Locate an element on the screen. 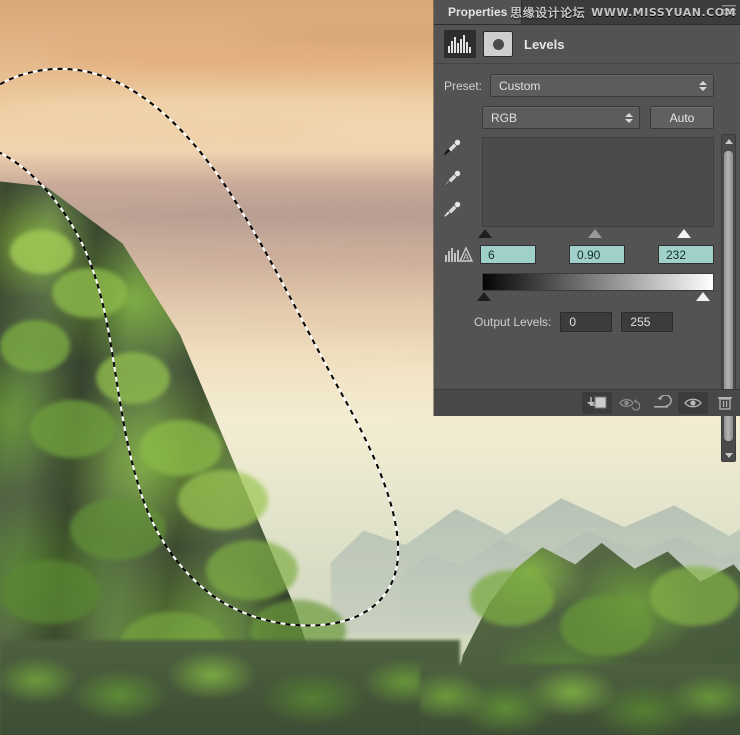 The width and height of the screenshot is (740, 735). cloud-band is located at coordinates (250, 57).